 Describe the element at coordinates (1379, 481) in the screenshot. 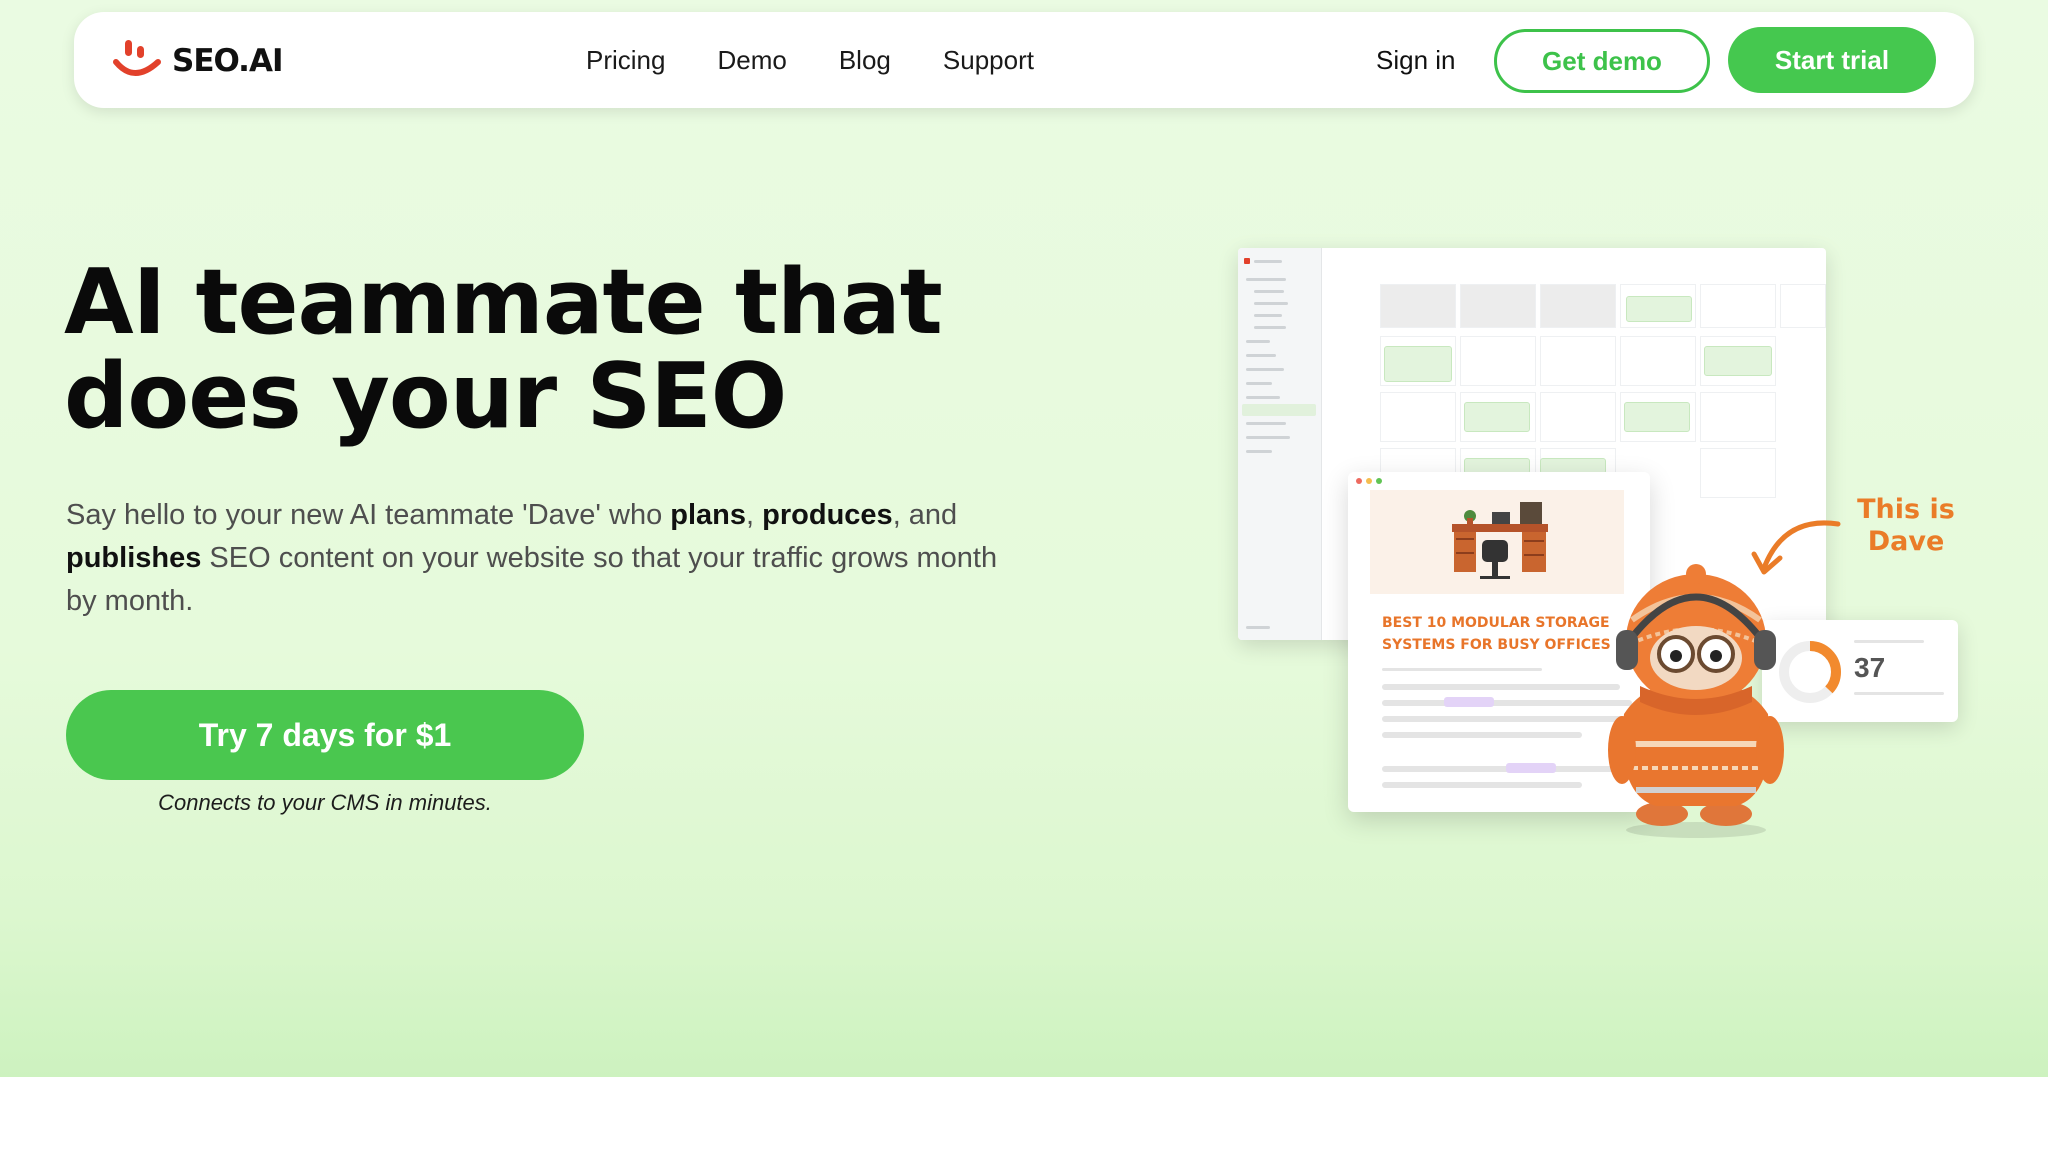

I see `window-dot-green` at that location.